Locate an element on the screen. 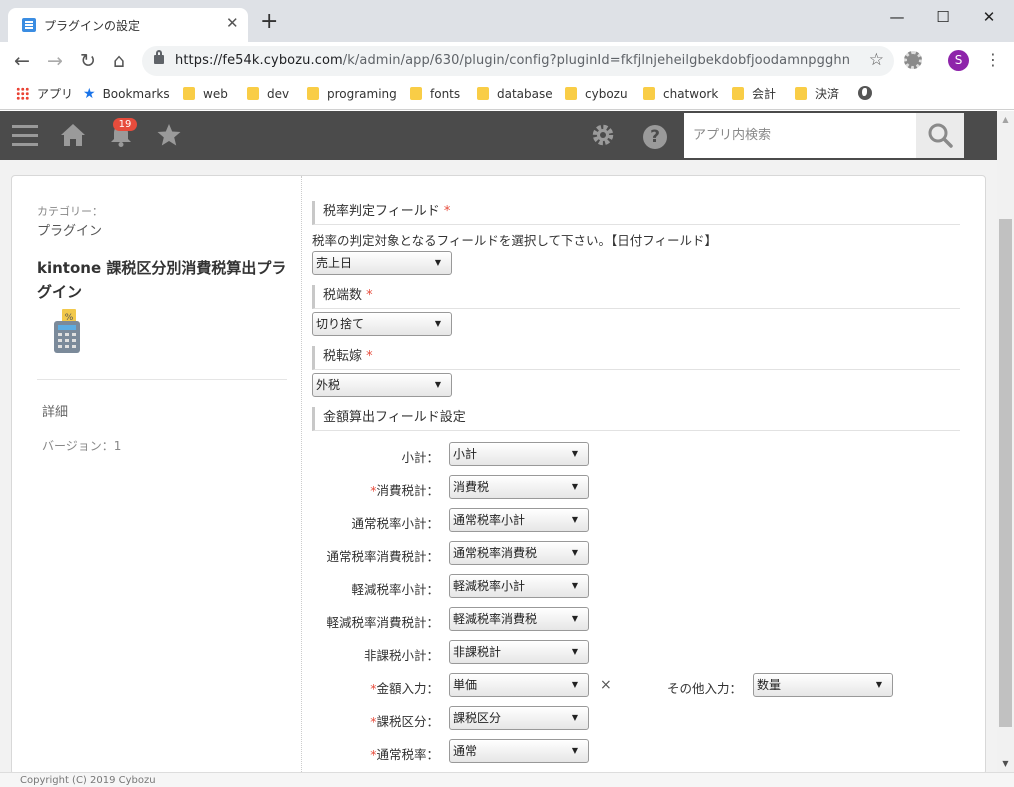 The width and height of the screenshot is (1014, 787). bookmark-folder-dev: dev is located at coordinates (268, 95).